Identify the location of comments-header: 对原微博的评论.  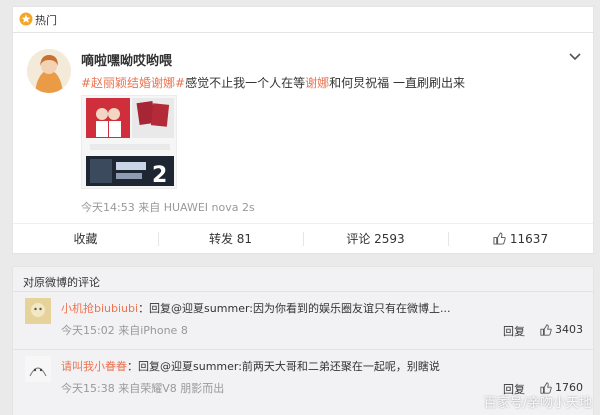
(61, 282).